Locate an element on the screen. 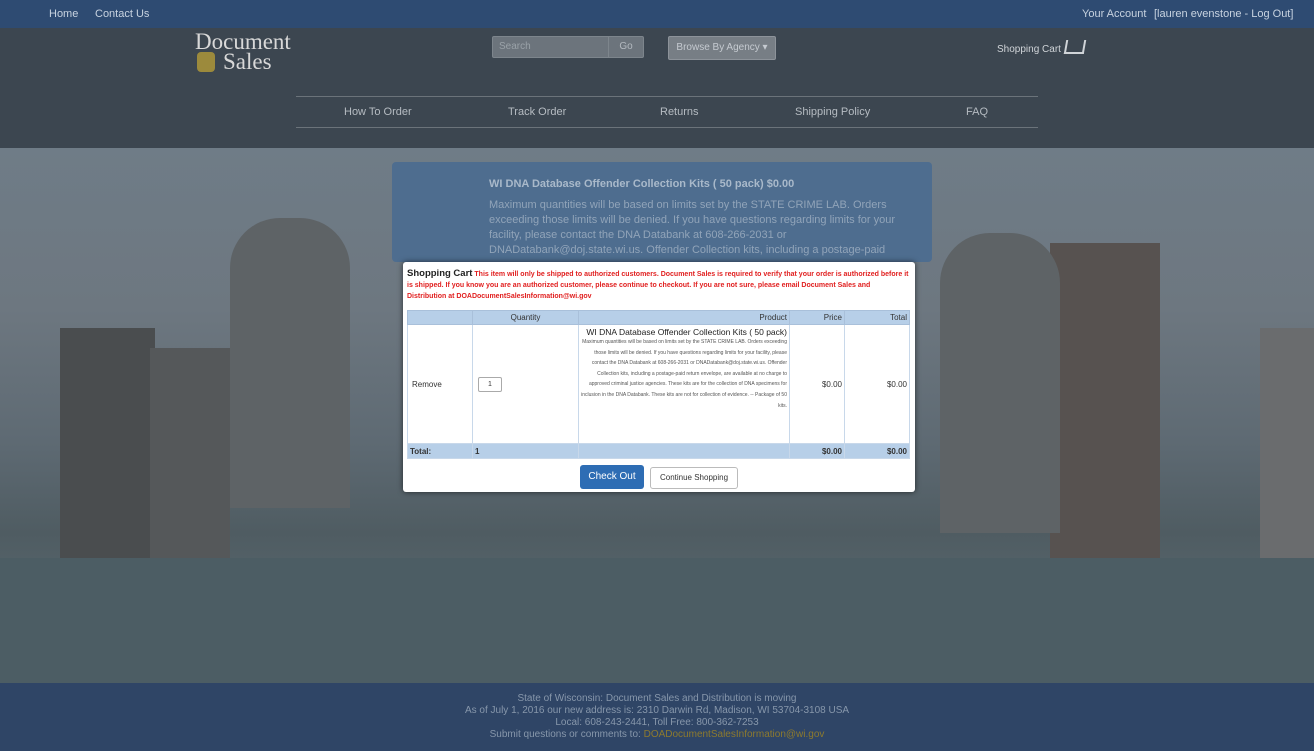  total-label: Total: is located at coordinates (440, 451).